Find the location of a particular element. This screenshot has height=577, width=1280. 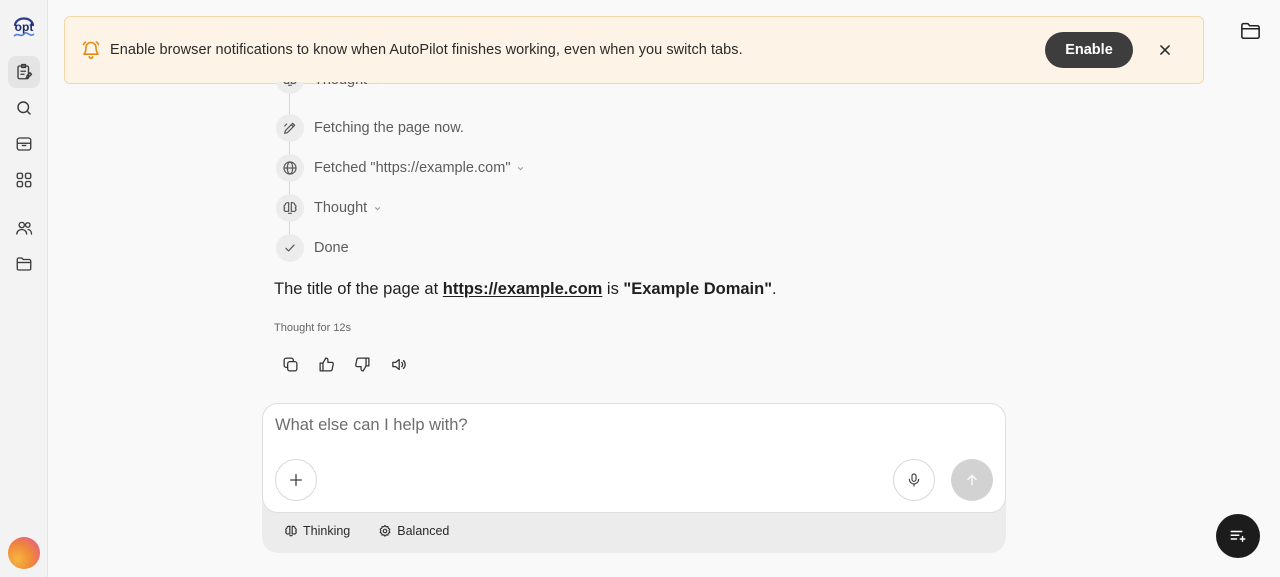

voice-input-button is located at coordinates (914, 480).